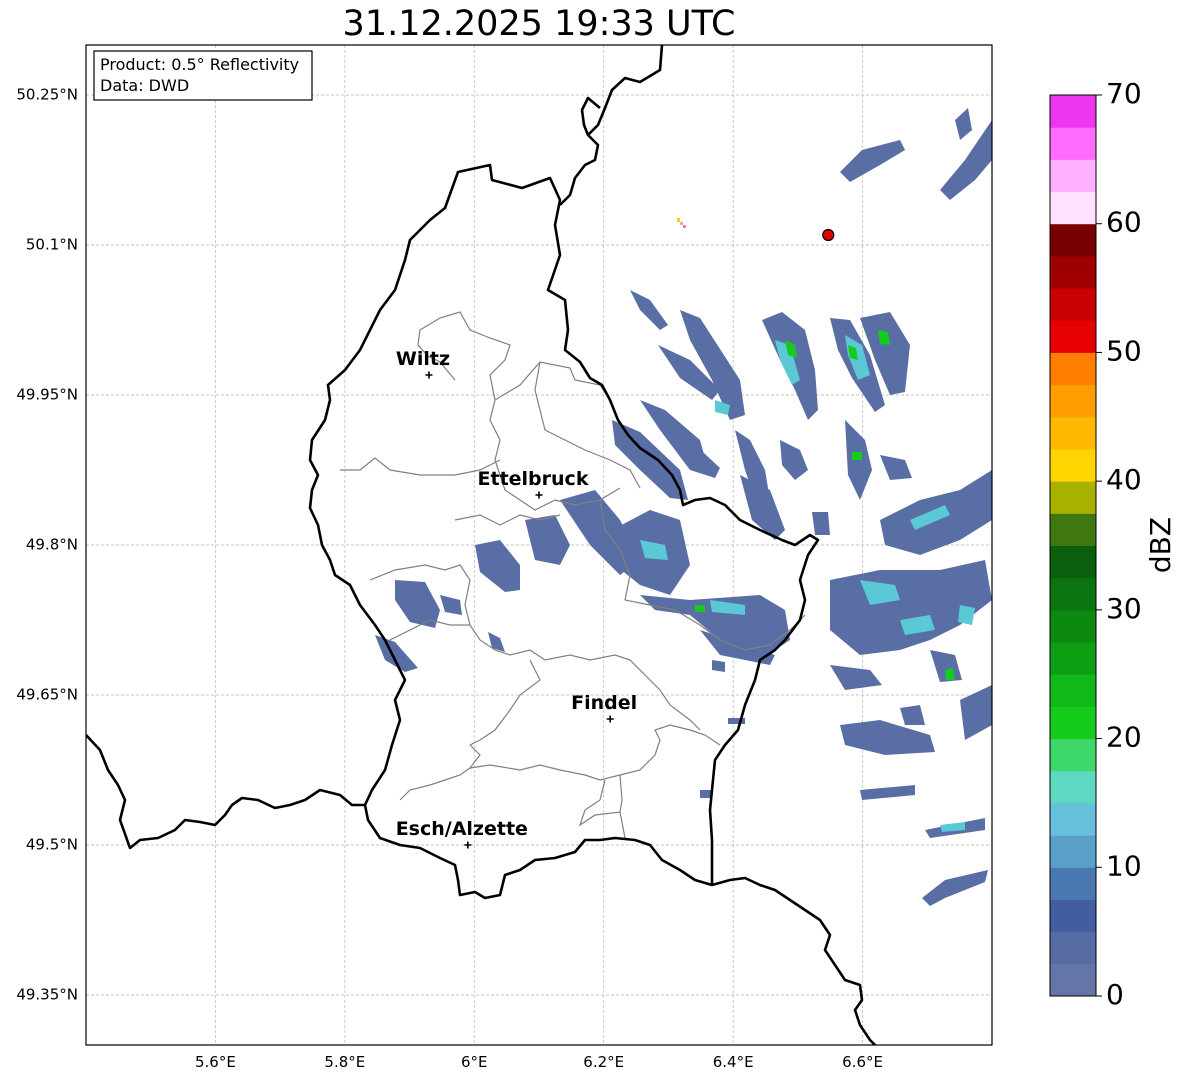 Image resolution: width=1184 pixels, height=1081 pixels. What do you see at coordinates (1124, 93) in the screenshot?
I see `colorbar-tick-label: 70` at bounding box center [1124, 93].